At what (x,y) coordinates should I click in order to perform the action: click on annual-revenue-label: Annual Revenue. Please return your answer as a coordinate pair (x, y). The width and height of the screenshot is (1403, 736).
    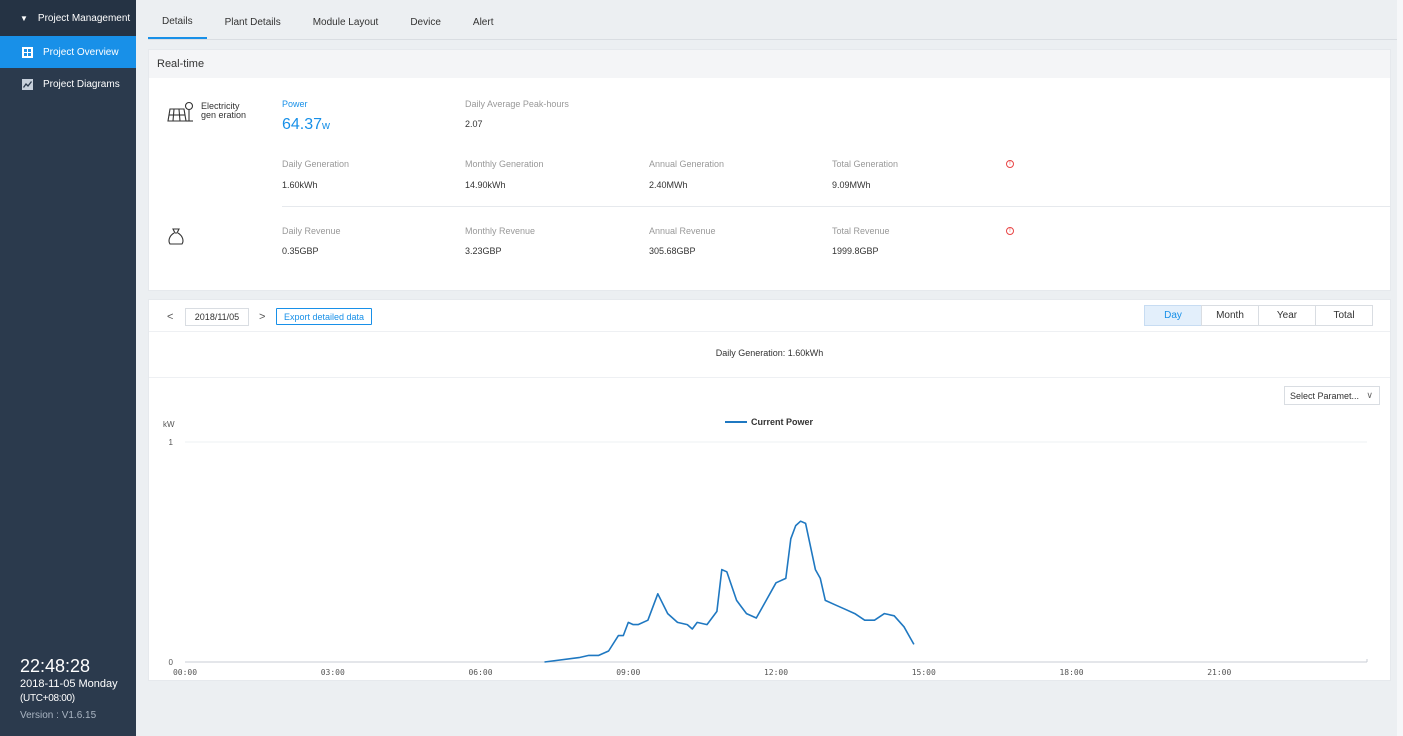
    Looking at the image, I should click on (682, 231).